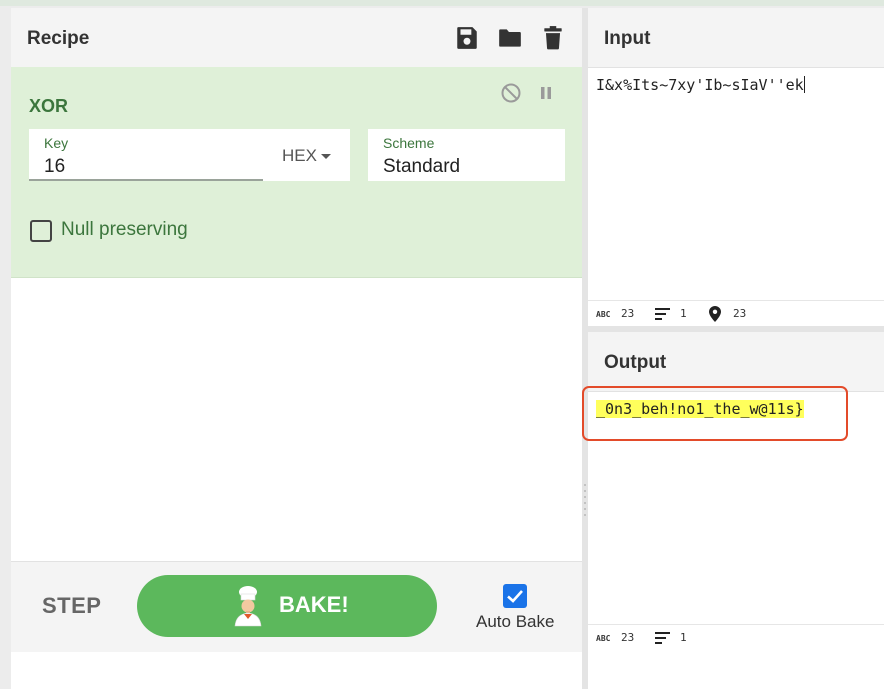  I want to click on key-value: 16, so click(55, 166).